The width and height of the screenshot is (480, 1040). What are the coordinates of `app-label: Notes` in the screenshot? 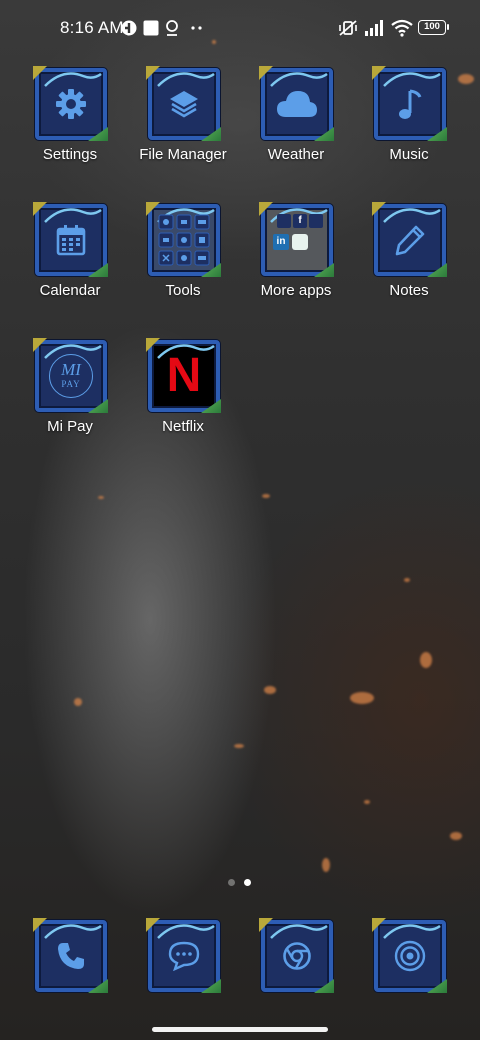 It's located at (409, 290).